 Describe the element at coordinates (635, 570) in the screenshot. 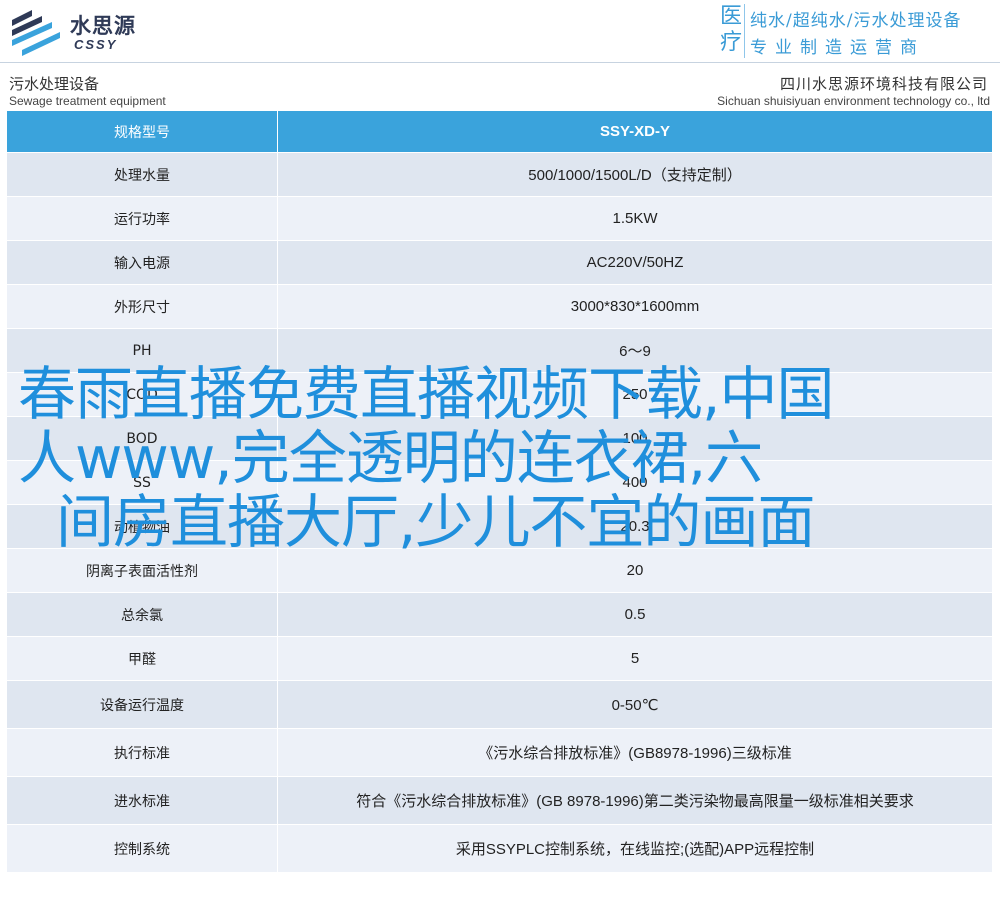

I see `spec-value: 20` at that location.